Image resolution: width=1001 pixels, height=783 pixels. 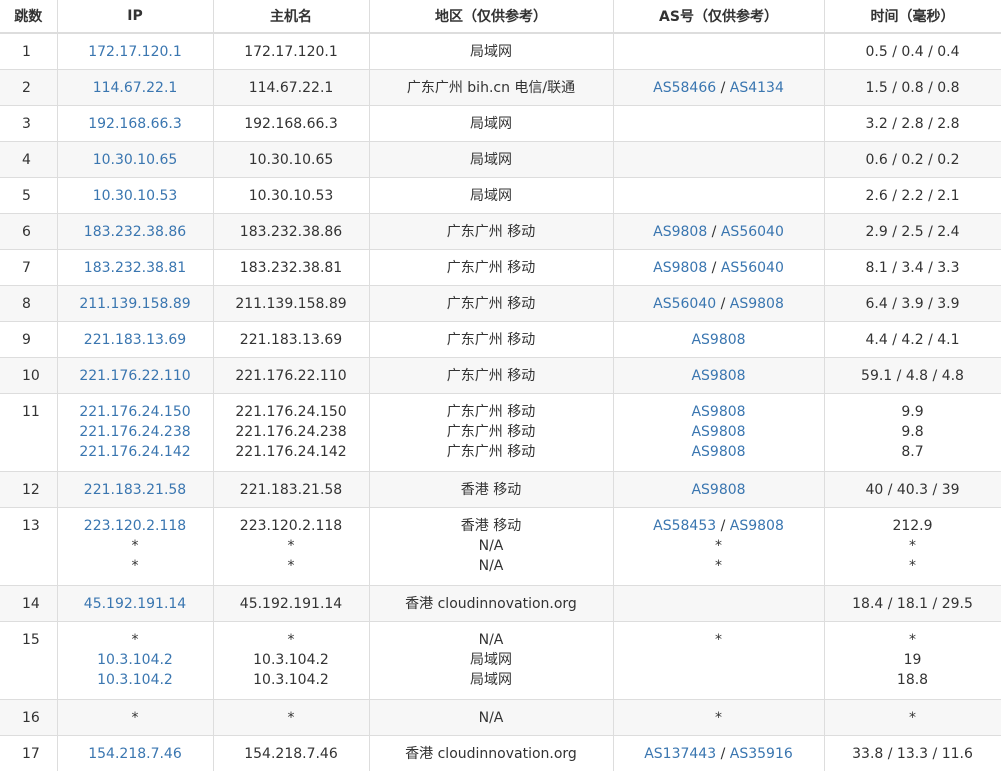 What do you see at coordinates (135, 565) in the screenshot?
I see `ip-unknown: *` at bounding box center [135, 565].